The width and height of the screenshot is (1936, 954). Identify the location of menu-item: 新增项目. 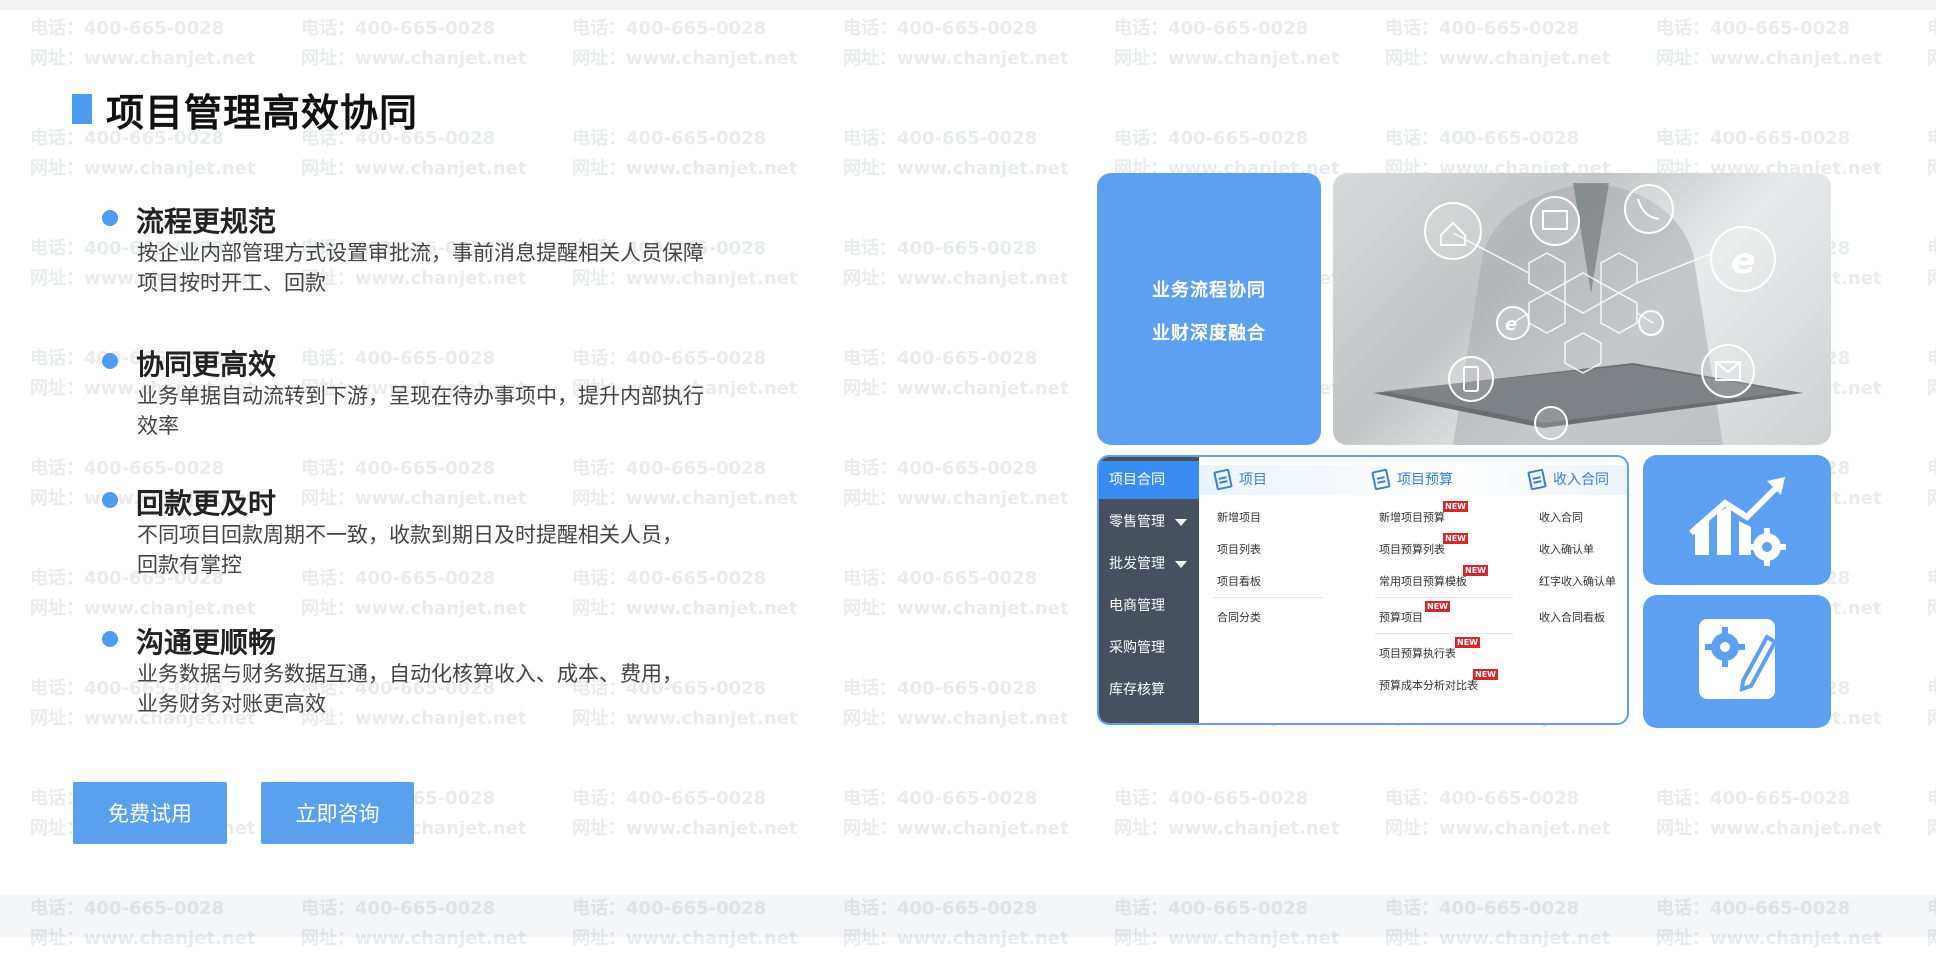
(1239, 517).